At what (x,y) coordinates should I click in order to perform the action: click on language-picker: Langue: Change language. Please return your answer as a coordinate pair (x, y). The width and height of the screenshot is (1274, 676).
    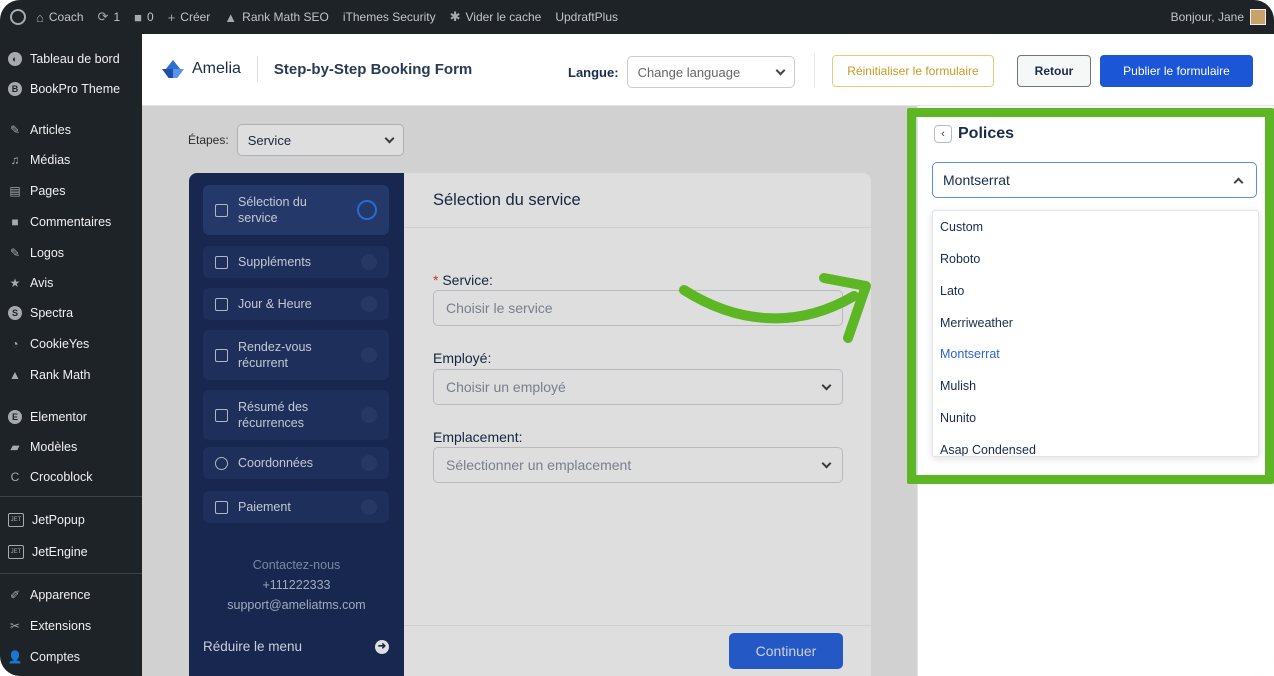
    Looking at the image, I should click on (681, 72).